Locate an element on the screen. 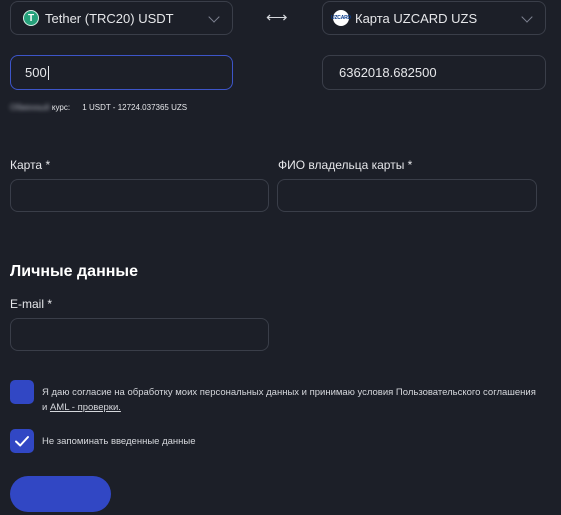 This screenshot has height=515, width=561. remember-checkbox is located at coordinates (22, 441).